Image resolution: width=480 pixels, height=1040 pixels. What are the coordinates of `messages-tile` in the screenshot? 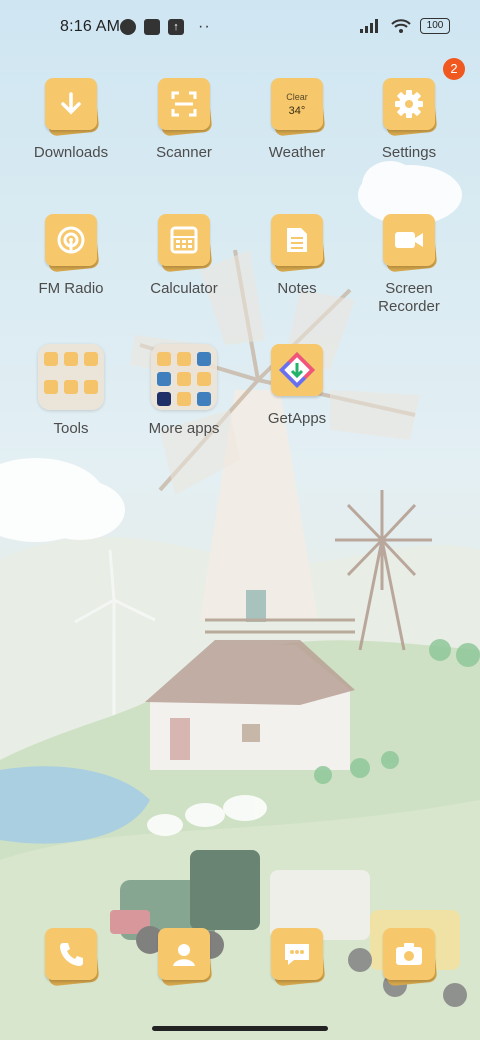 It's located at (297, 957).